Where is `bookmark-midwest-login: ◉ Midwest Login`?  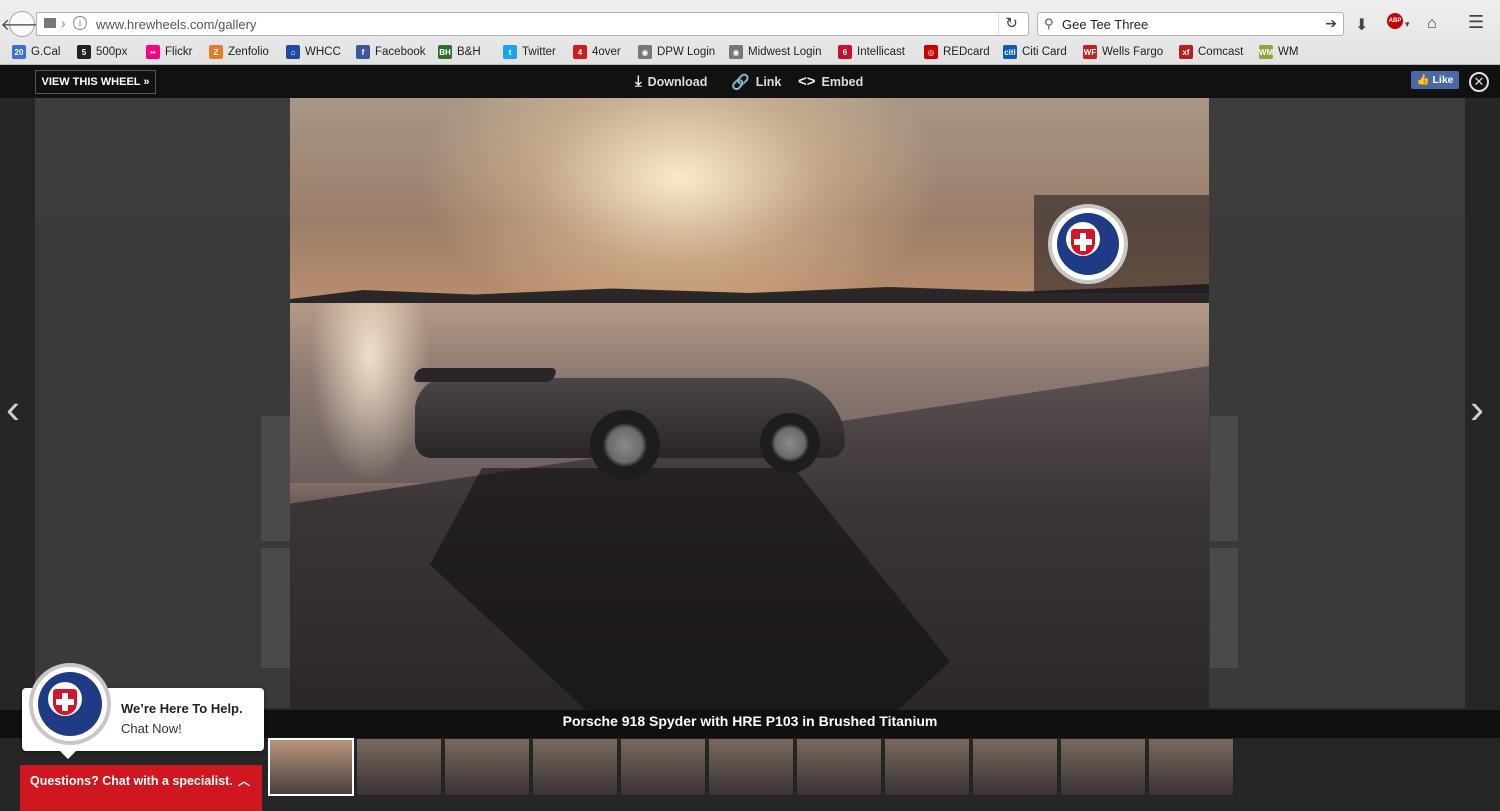 bookmark-midwest-login: ◉ Midwest Login is located at coordinates (775, 52).